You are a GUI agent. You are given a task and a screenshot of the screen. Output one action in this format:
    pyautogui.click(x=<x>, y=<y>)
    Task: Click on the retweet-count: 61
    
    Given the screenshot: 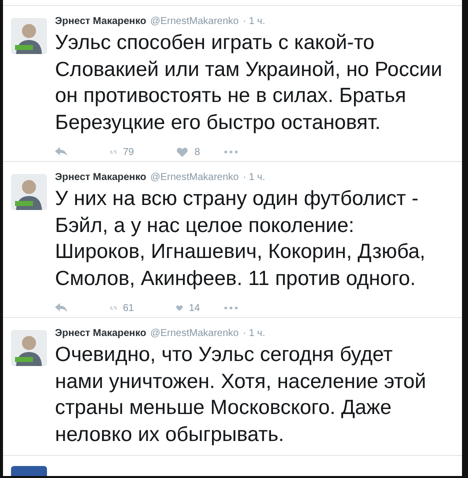 What is the action you would take?
    pyautogui.click(x=128, y=308)
    